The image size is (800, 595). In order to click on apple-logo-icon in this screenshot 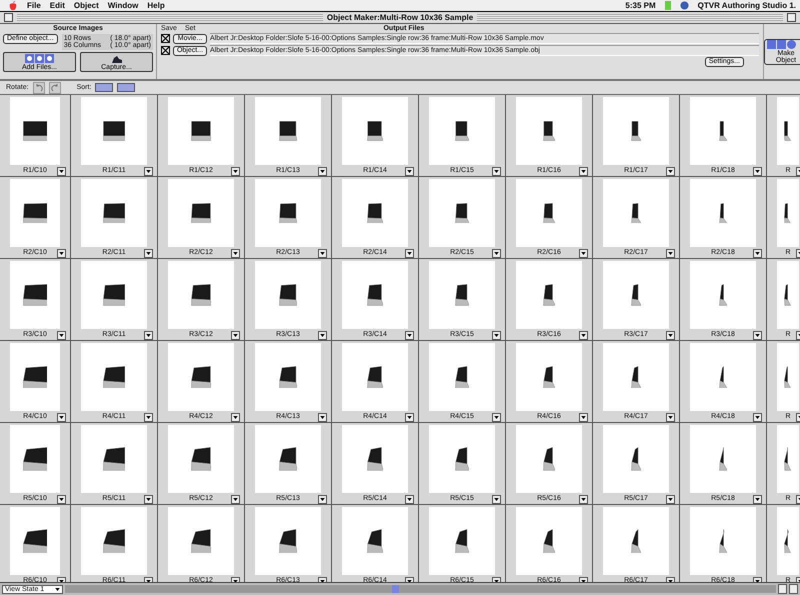, I will do `click(13, 5)`.